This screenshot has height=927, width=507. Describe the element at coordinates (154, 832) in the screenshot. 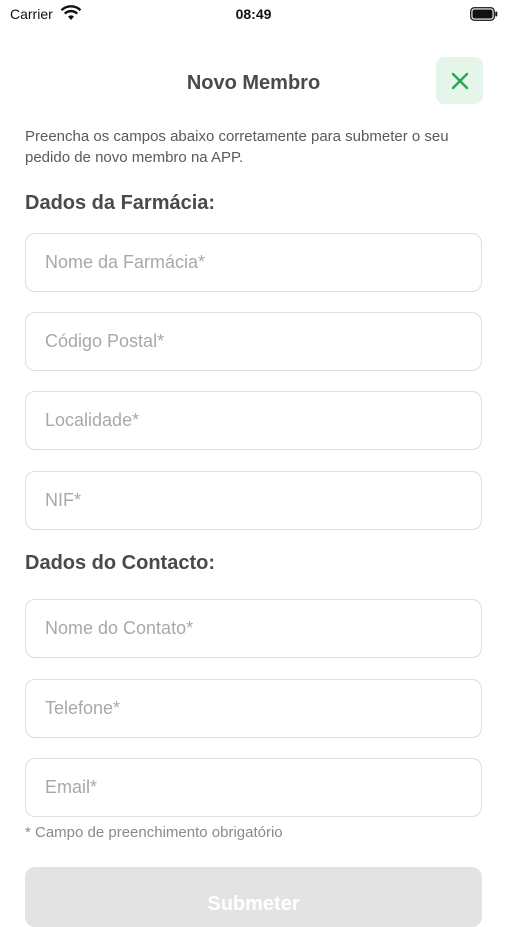

I see `required-field-note: * Campo de preenchimento obrigatório` at that location.